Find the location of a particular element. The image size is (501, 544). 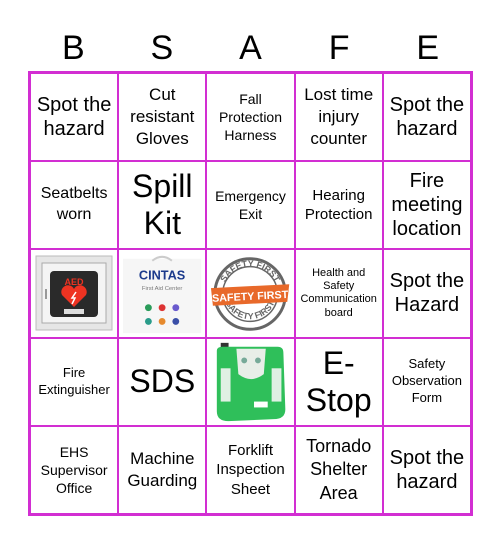

cell-label: Fire meeting location is located at coordinates (427, 205).